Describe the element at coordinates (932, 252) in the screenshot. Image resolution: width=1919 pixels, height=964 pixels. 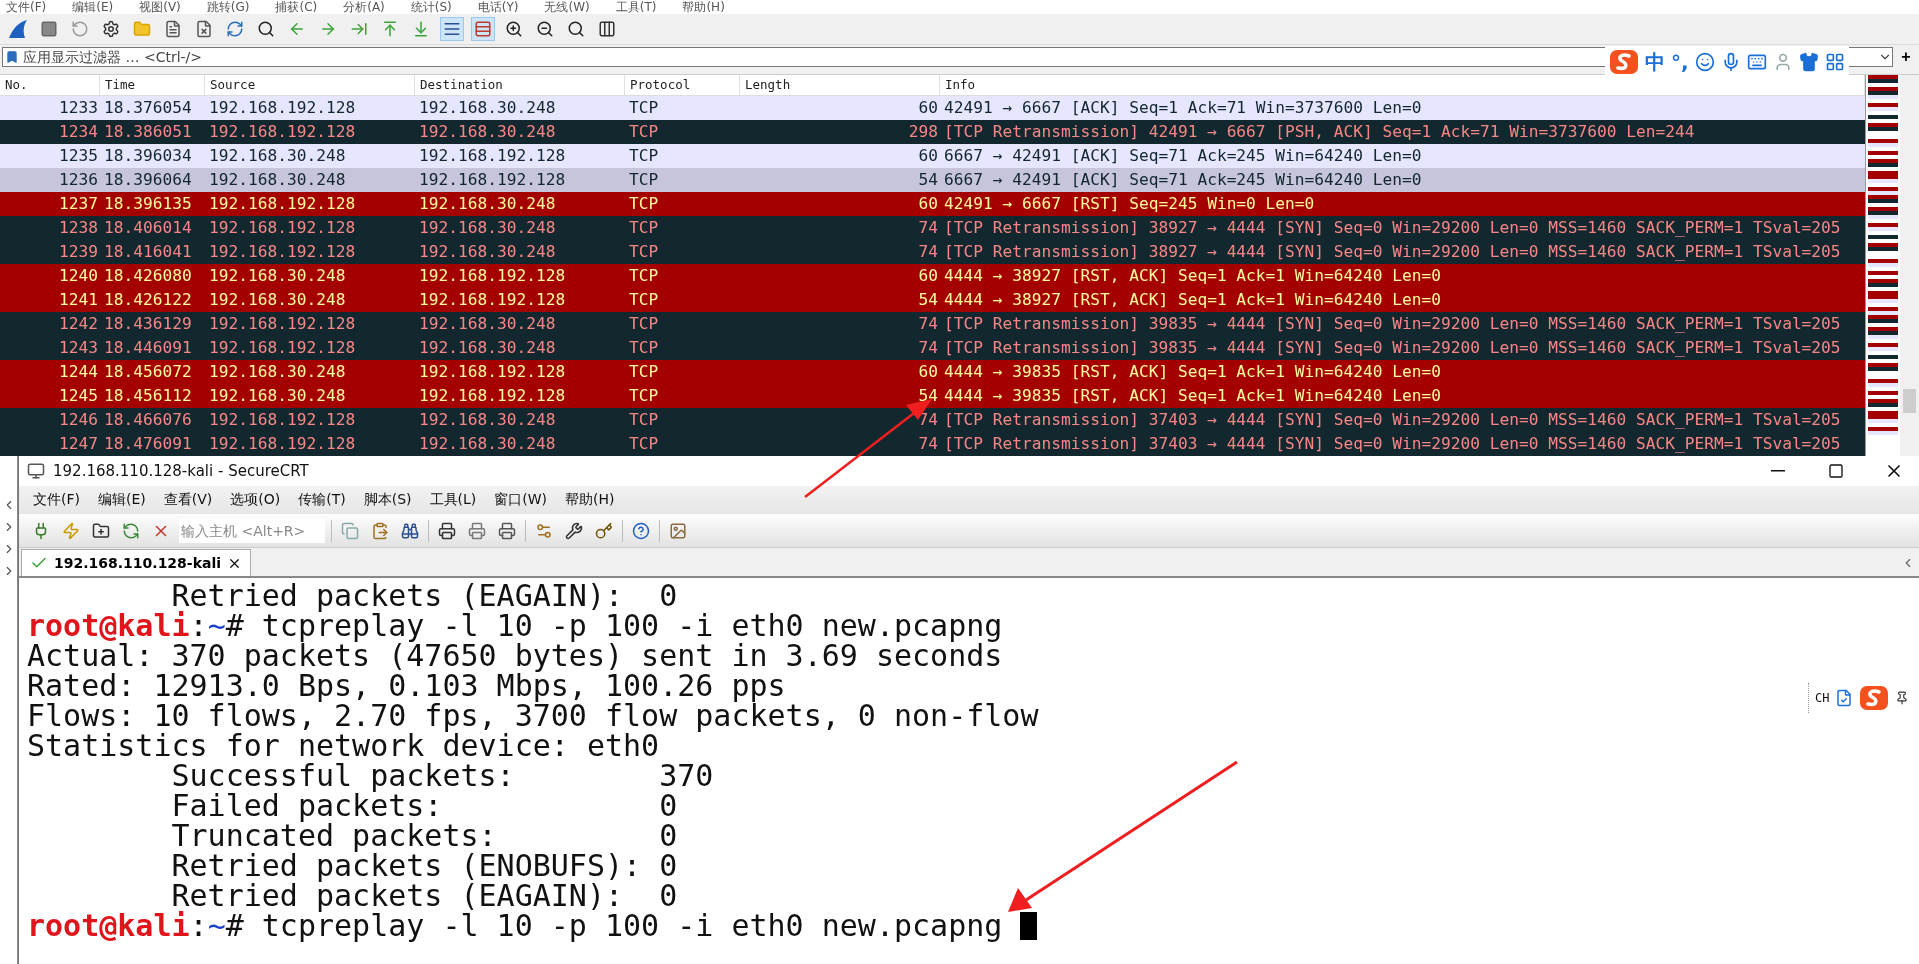
I see `packet-row: 1239 18.416041 192.168.192.128 192.168.30.248 TCP 74 [TCP Retransmission] 38927 → 4444 [SYN] Seq=0 Win=29200 Len=0 MSS=1460 SACK_PERM=1 TSval=205` at that location.